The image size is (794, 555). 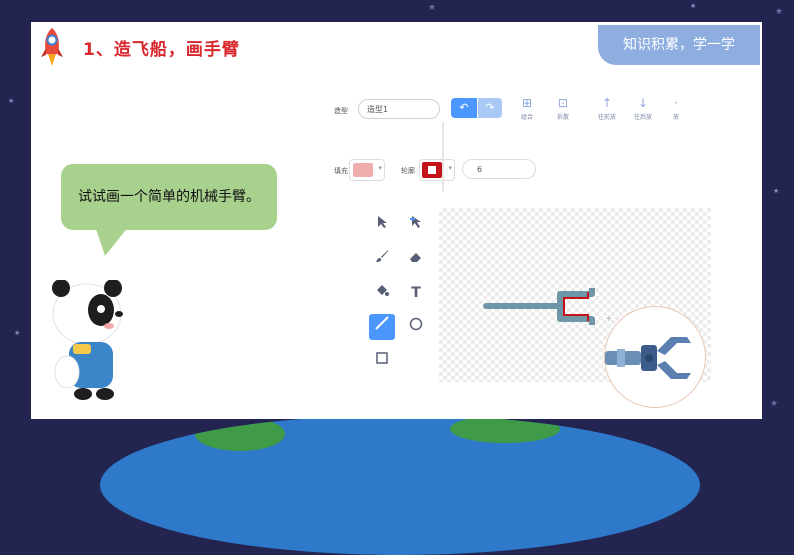 I want to click on bubble-tail, so click(x=112, y=241).